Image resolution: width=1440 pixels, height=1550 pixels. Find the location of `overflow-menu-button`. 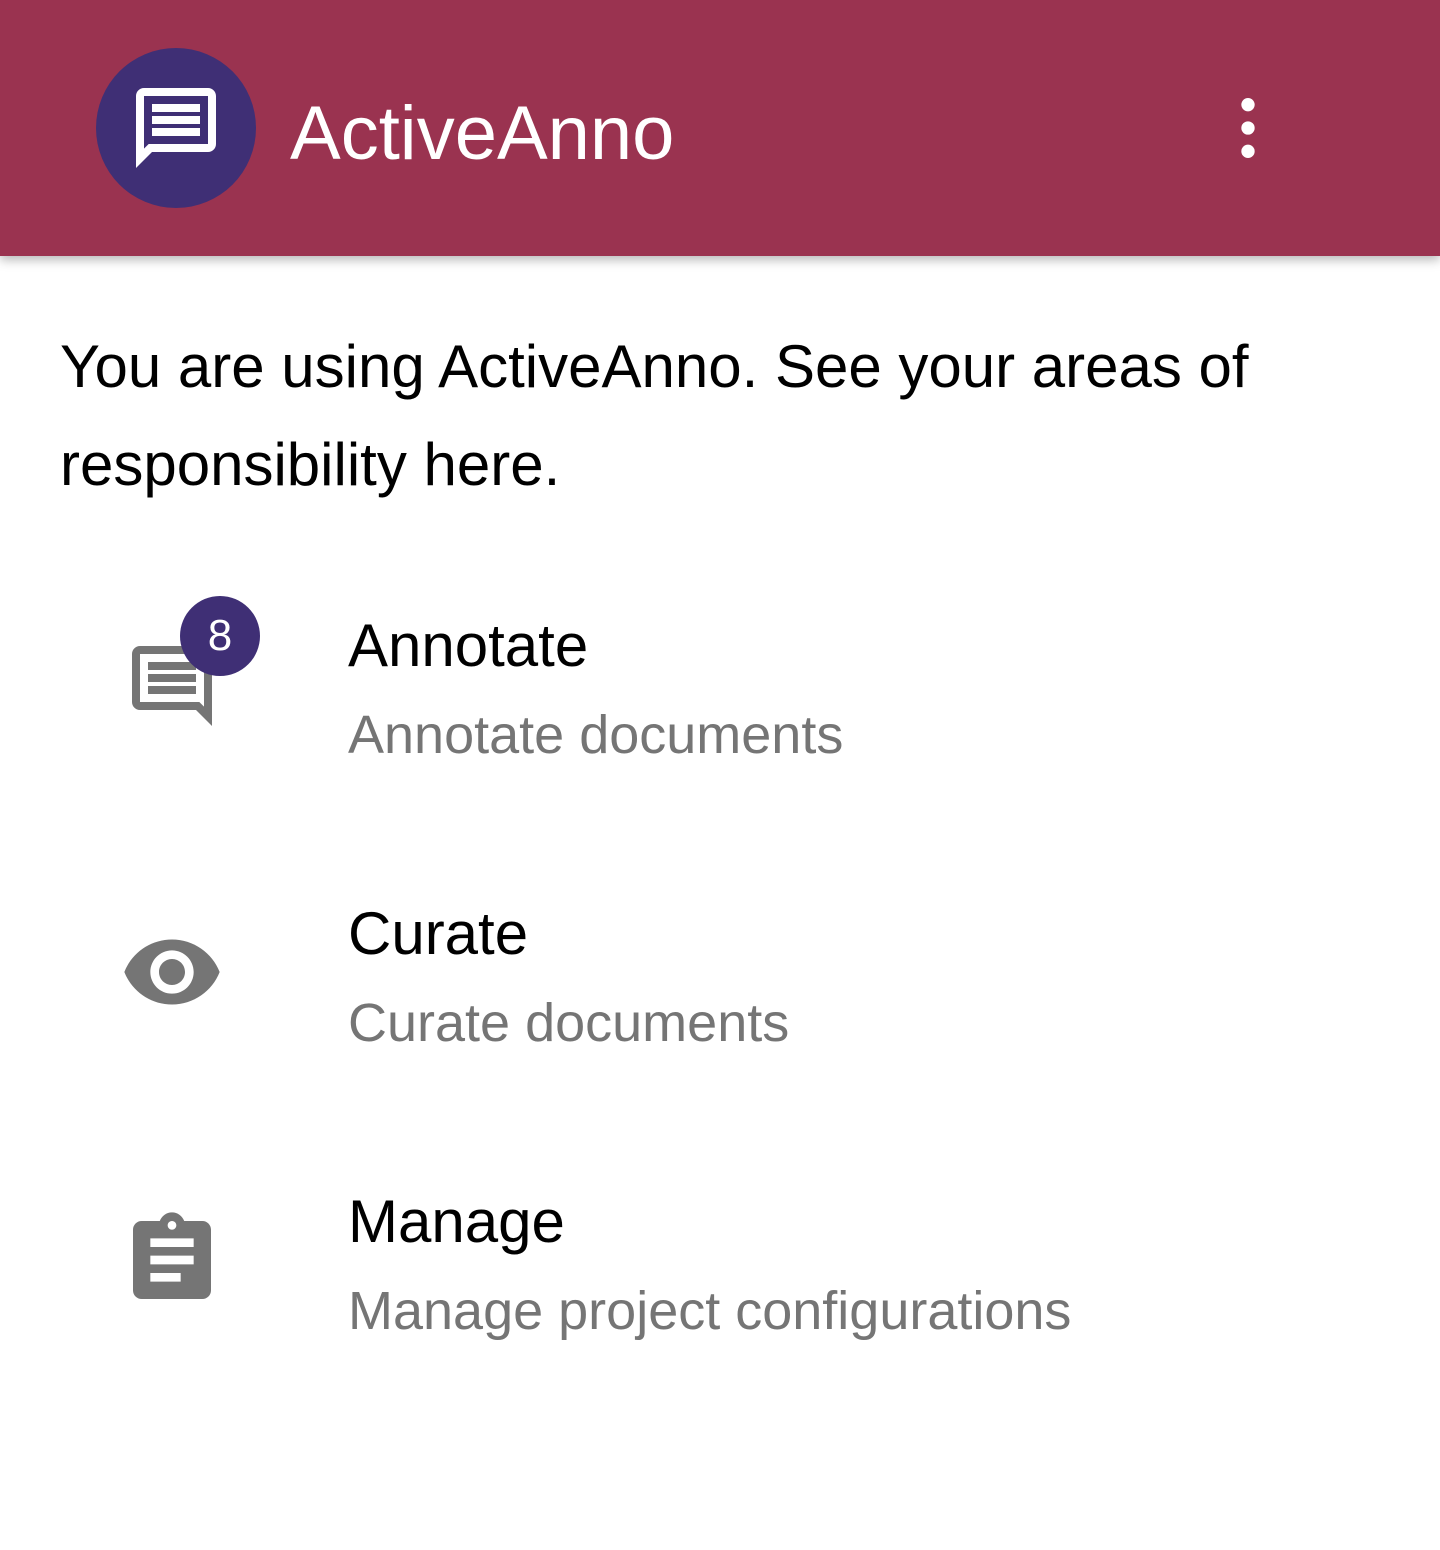

overflow-menu-button is located at coordinates (1248, 128).